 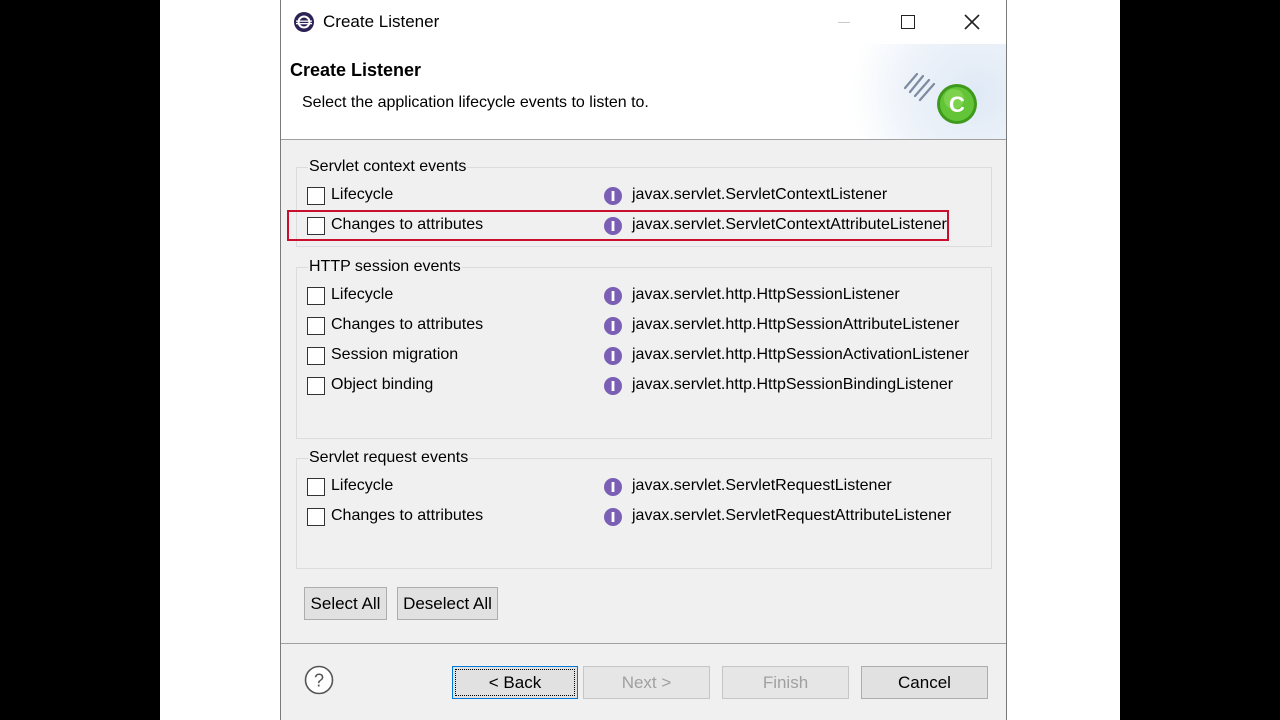 What do you see at coordinates (381, 21) in the screenshot?
I see `window-title: Create Listener` at bounding box center [381, 21].